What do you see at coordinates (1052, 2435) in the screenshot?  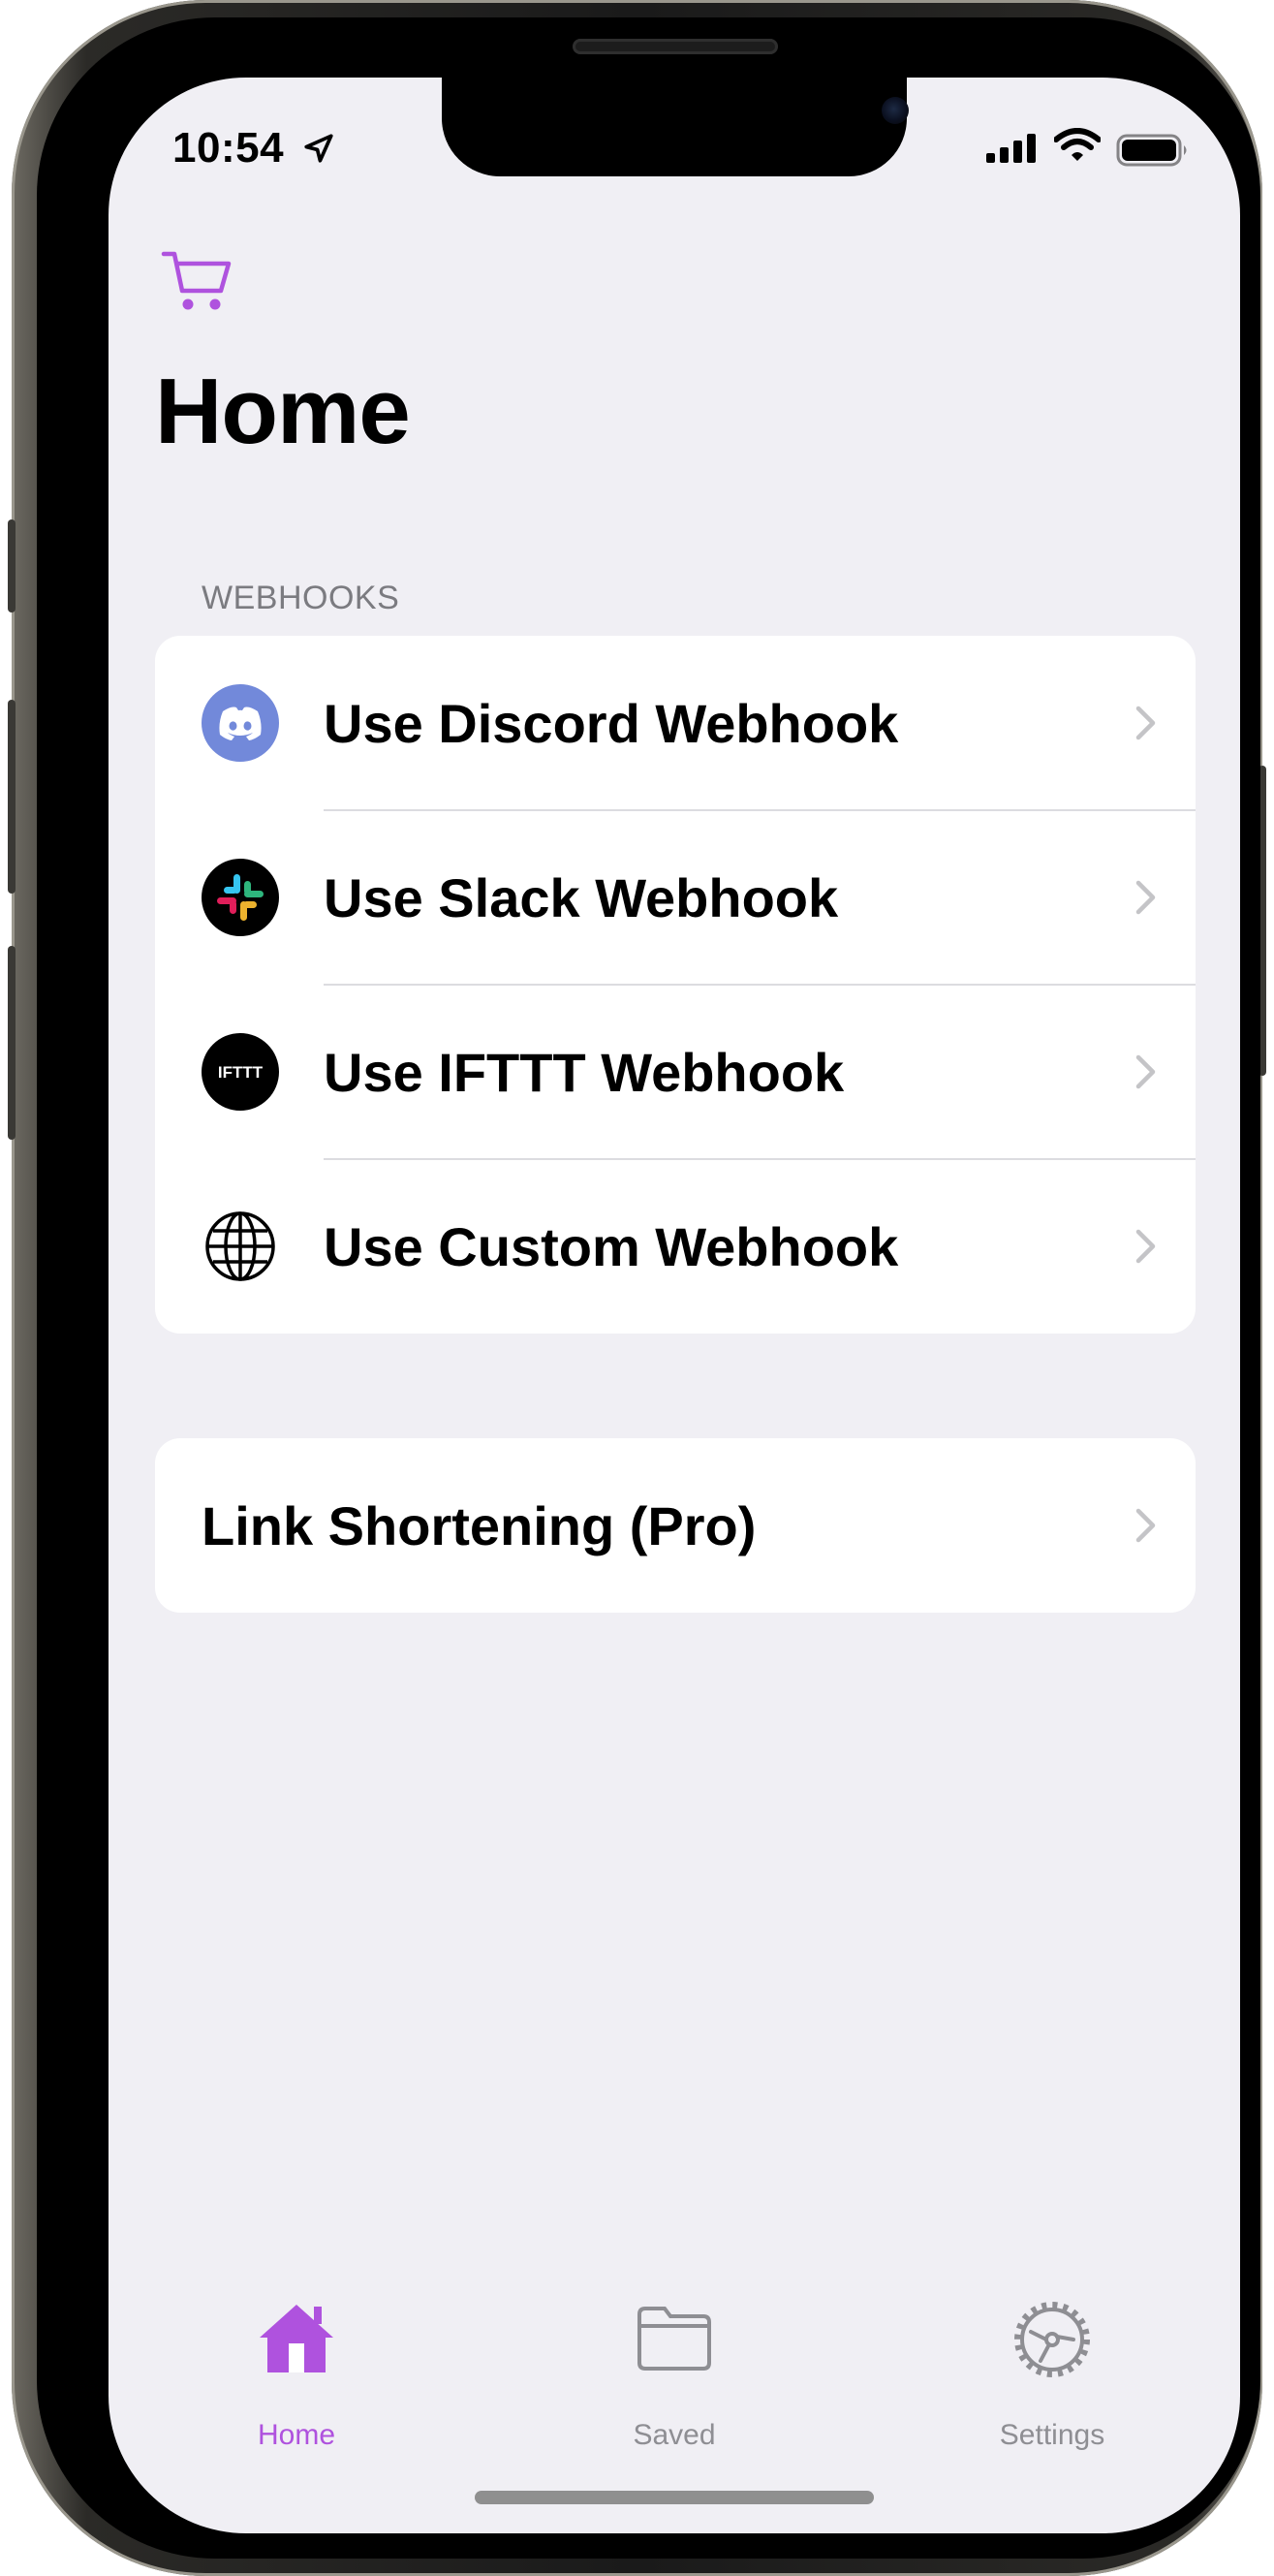 I see `tab-label: Settings` at bounding box center [1052, 2435].